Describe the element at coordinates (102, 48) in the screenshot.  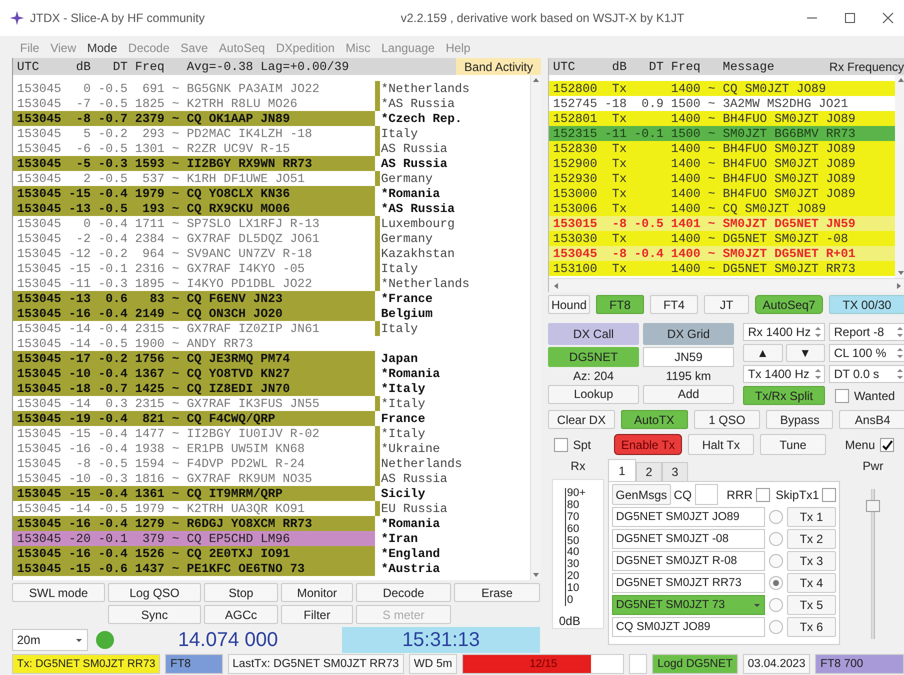
I see `menu-item: Mode` at that location.